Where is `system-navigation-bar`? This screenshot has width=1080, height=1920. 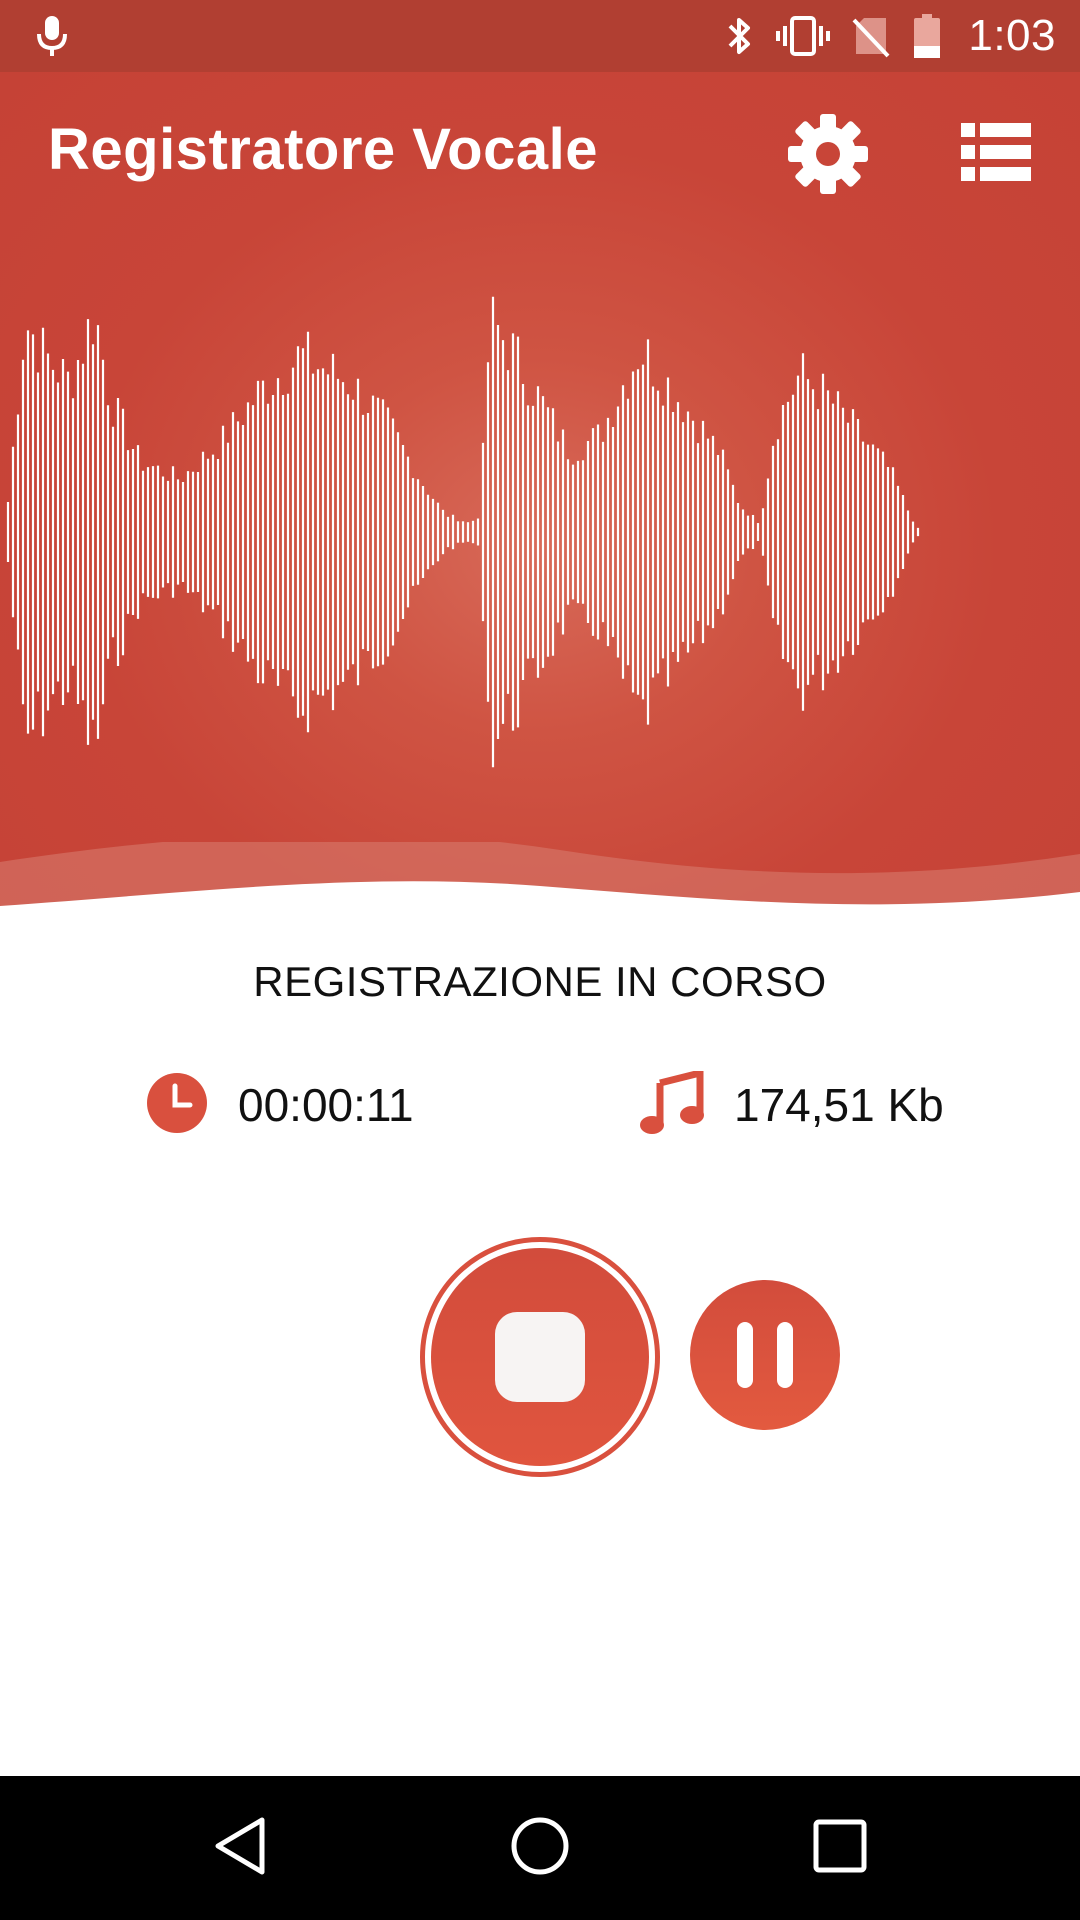
system-navigation-bar is located at coordinates (540, 1848).